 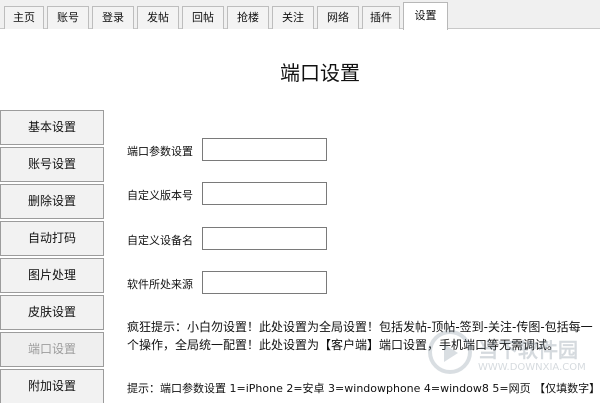 What do you see at coordinates (24, 17) in the screenshot?
I see `tab-home: 主页` at bounding box center [24, 17].